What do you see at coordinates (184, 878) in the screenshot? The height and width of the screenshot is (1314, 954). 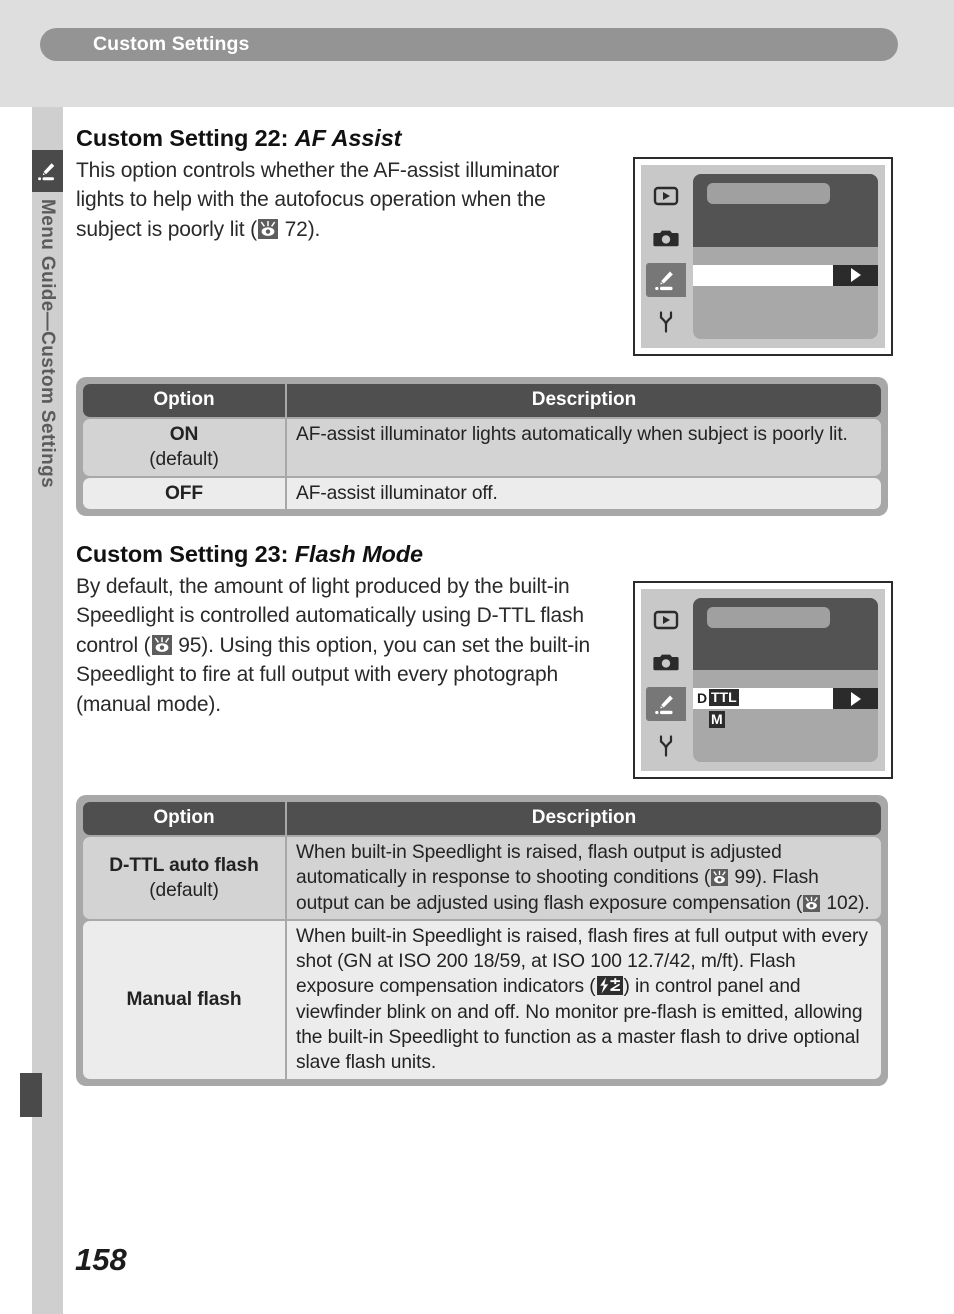 I see `option-cell-dttl: D-TTL auto flash (default)` at bounding box center [184, 878].